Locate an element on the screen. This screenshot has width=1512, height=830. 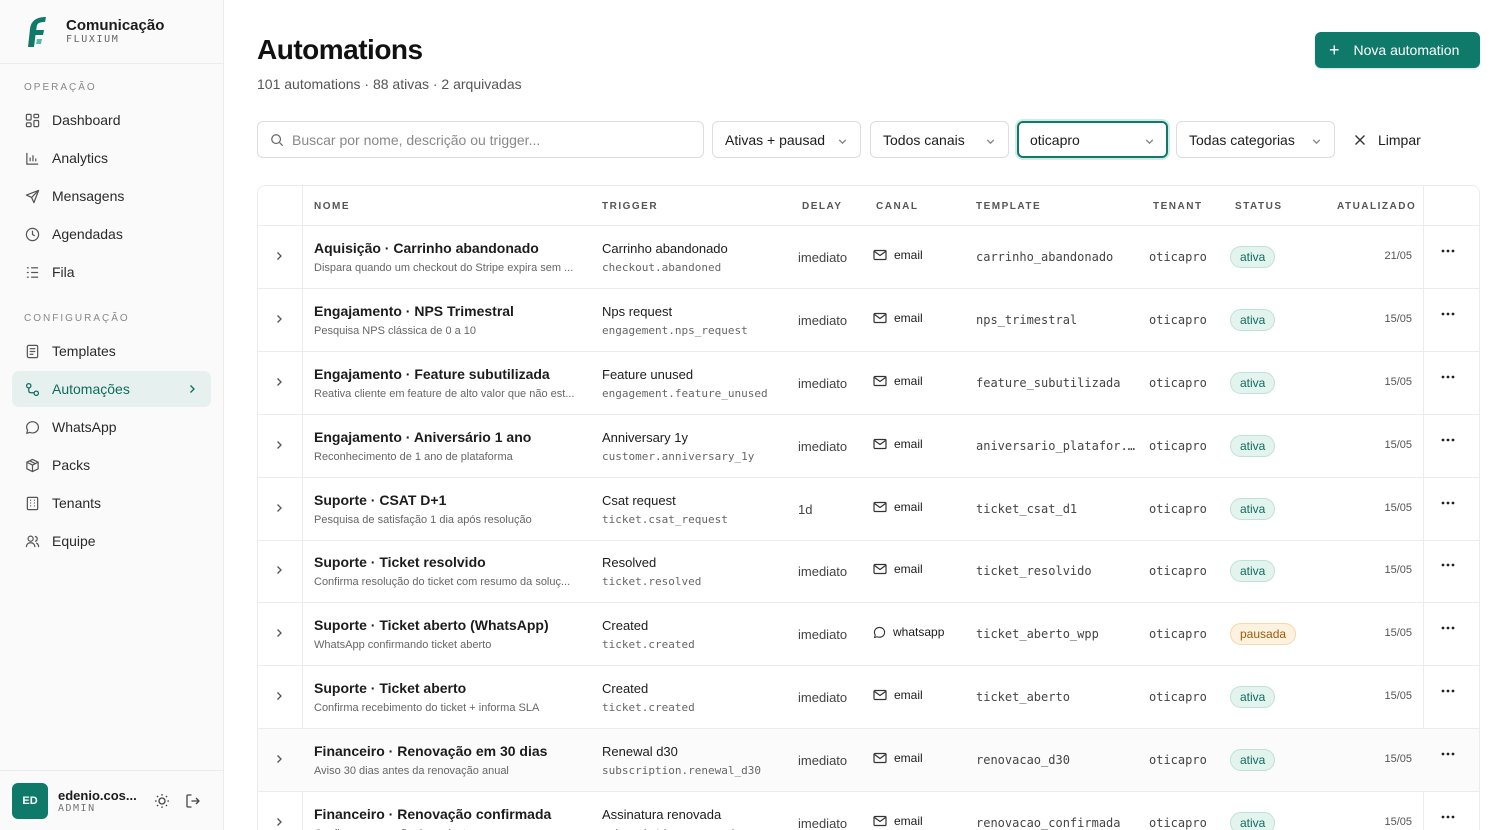
column-header-delay: DELAY is located at coordinates (822, 206).